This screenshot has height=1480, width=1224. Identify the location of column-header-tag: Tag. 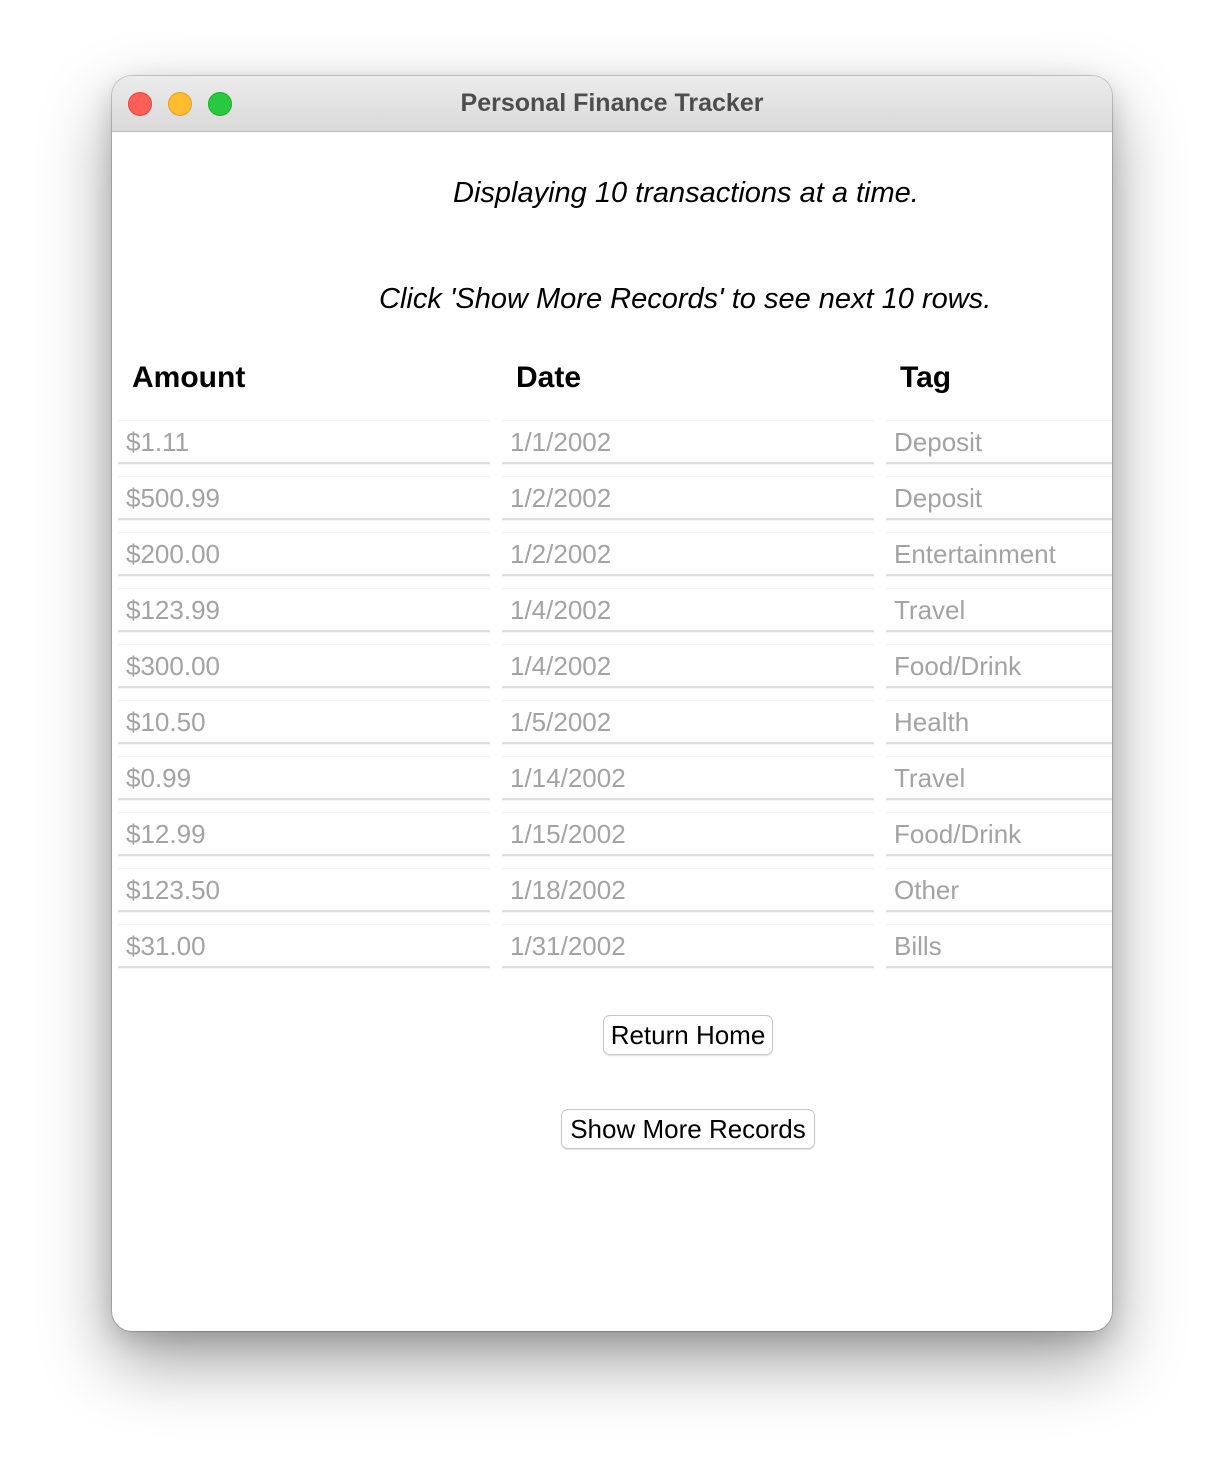
(926, 377).